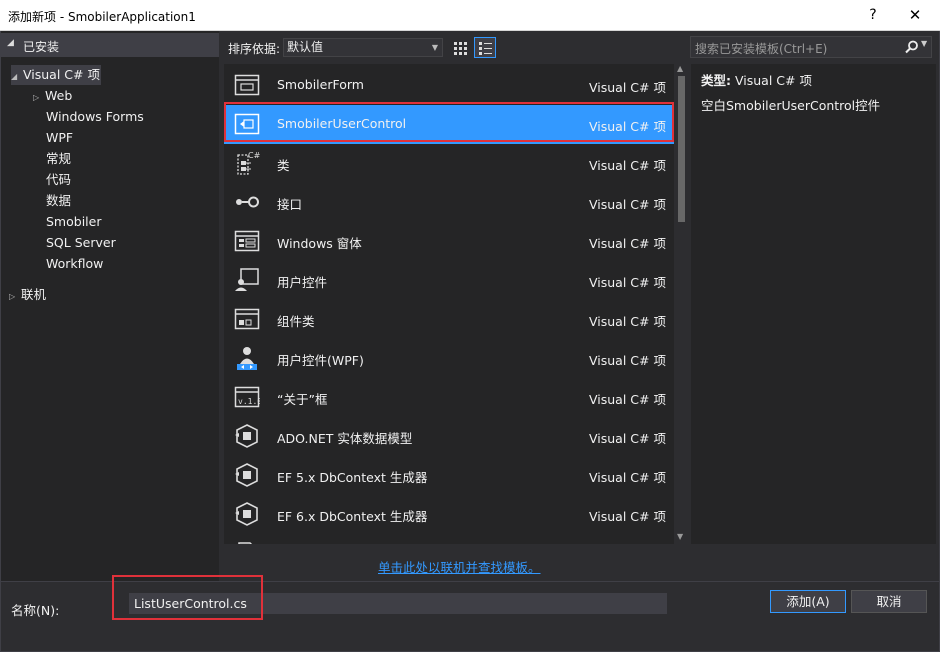 This screenshot has width=940, height=652. Describe the element at coordinates (352, 516) in the screenshot. I see `template-name: EF 6.x DbContext 生成器` at that location.